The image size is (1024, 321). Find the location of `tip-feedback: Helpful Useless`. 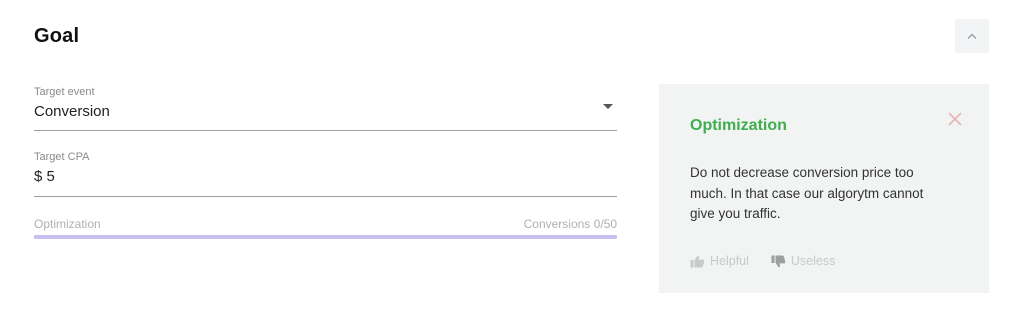

tip-feedback: Helpful Useless is located at coordinates (762, 261).